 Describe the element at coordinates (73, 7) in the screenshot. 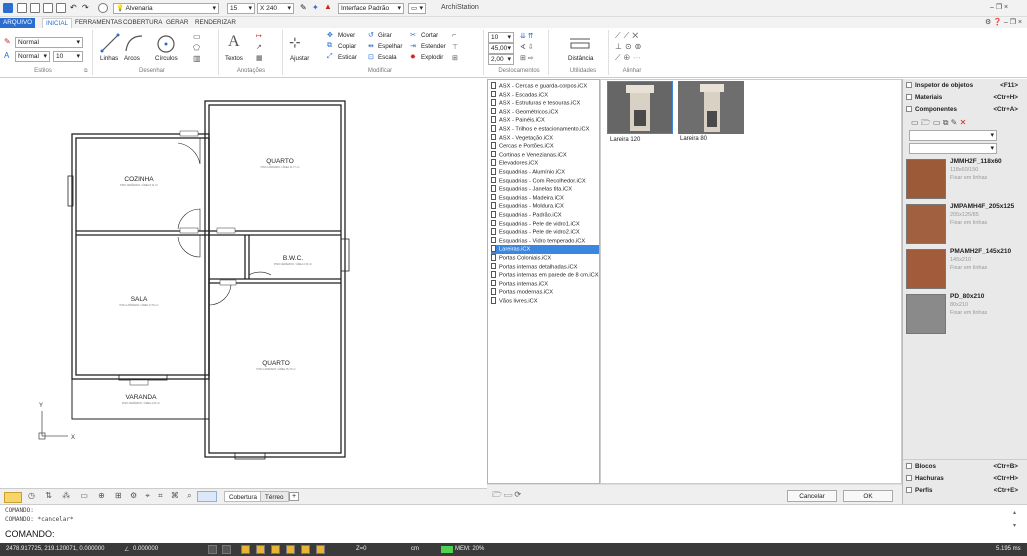

I see `undo-icon: ↶` at that location.